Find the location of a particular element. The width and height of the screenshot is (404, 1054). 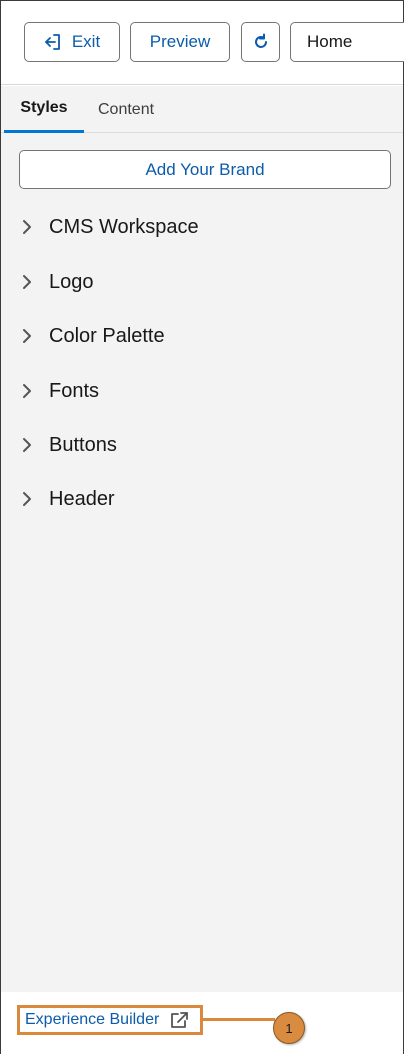

section-label: Fonts is located at coordinates (74, 390).